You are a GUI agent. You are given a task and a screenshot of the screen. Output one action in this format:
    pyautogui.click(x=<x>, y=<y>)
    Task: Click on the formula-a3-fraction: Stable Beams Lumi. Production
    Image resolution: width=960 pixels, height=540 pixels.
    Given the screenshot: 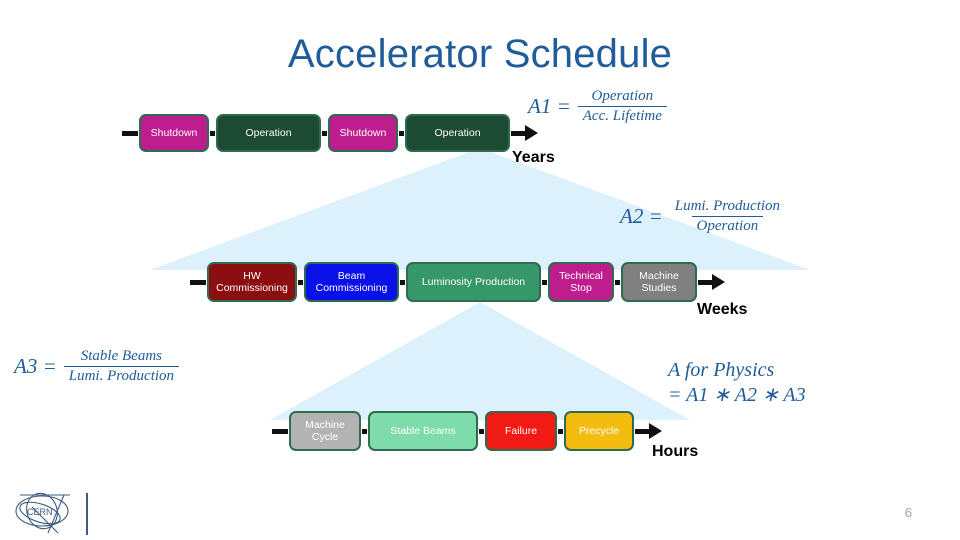 What is the action you would take?
    pyautogui.click(x=121, y=366)
    